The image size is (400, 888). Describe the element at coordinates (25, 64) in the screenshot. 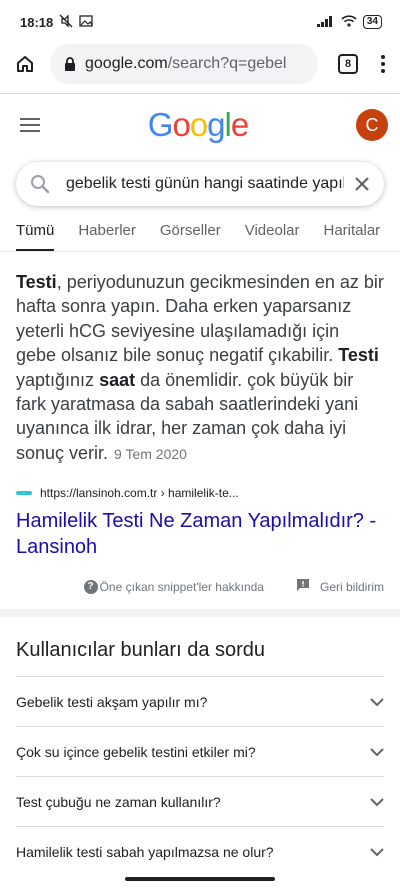

I see `home-icon` at that location.